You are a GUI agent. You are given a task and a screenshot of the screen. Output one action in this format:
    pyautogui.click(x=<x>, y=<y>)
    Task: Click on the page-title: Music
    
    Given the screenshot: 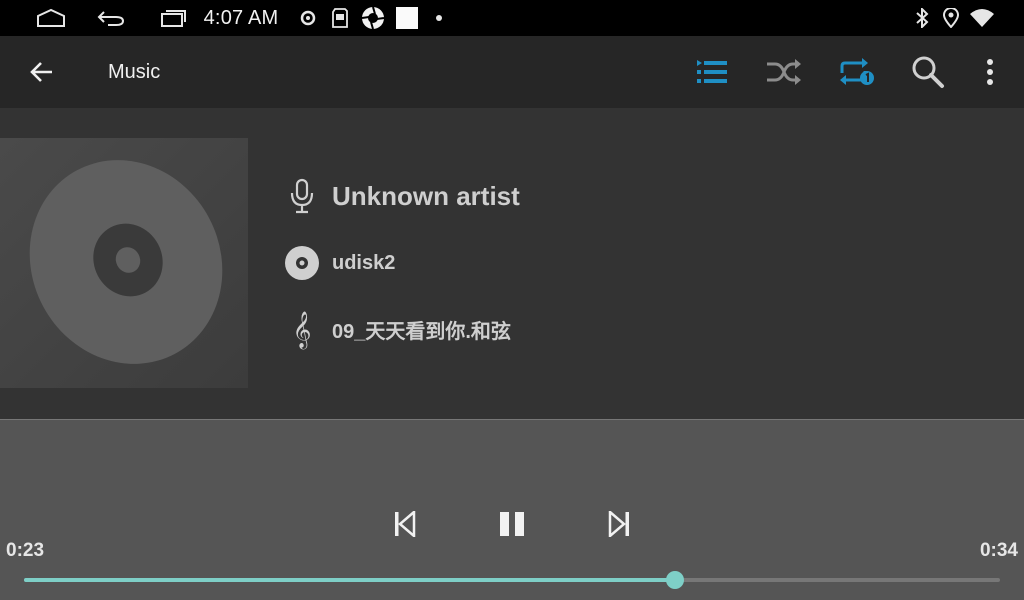 What is the action you would take?
    pyautogui.click(x=134, y=72)
    